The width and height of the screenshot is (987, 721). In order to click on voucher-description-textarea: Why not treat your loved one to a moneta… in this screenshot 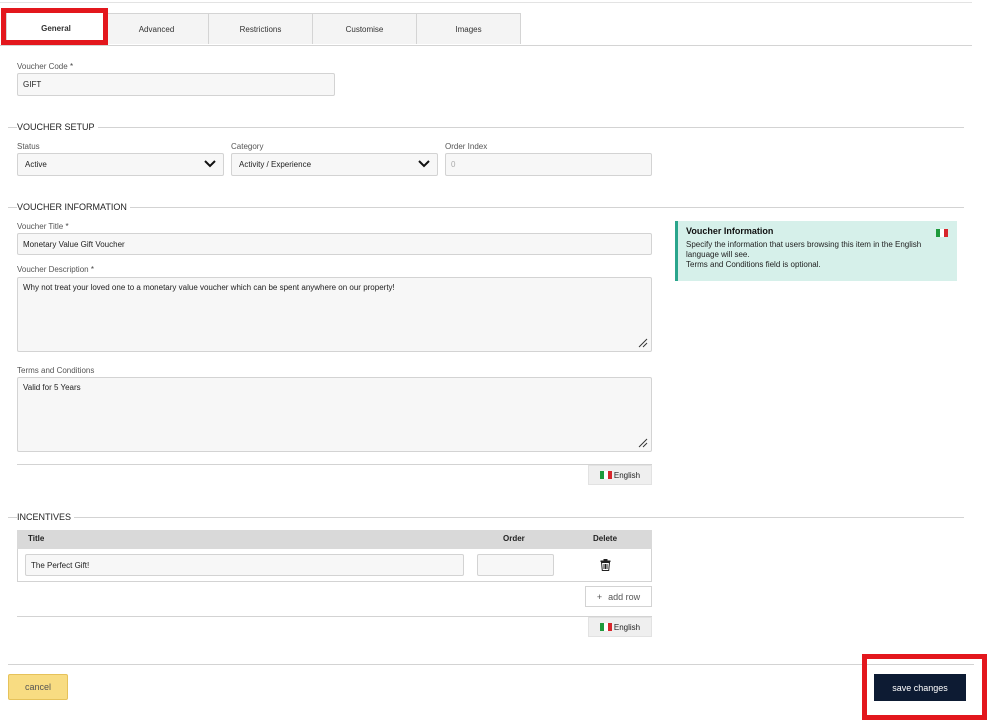, I will do `click(334, 314)`.